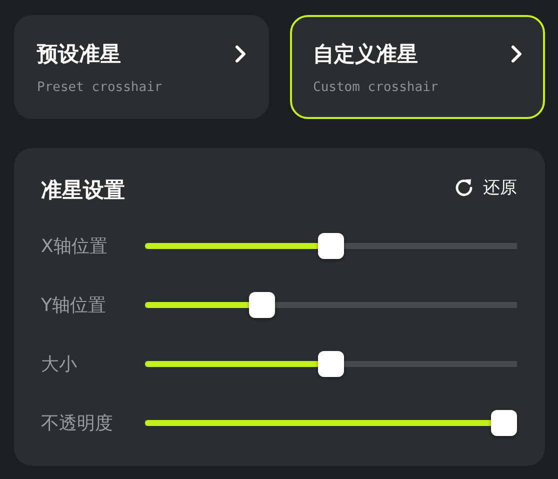 This screenshot has height=479, width=558. I want to click on slider-label: 大小, so click(59, 364).